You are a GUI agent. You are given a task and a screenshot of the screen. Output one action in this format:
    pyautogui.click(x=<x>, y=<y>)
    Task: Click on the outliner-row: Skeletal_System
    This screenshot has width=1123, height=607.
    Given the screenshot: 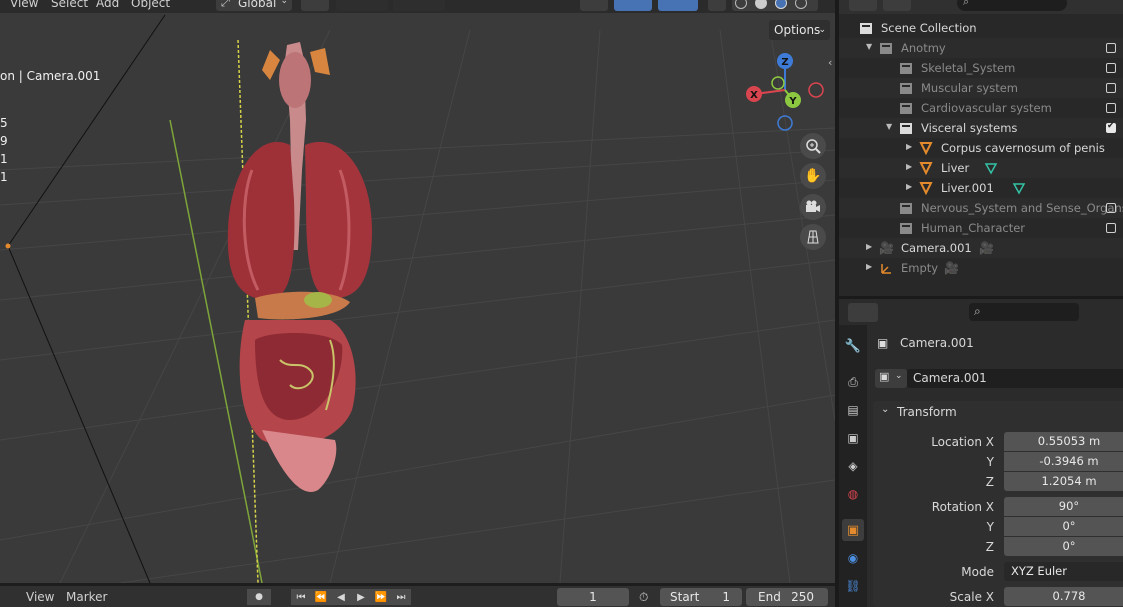 What is the action you would take?
    pyautogui.click(x=981, y=68)
    